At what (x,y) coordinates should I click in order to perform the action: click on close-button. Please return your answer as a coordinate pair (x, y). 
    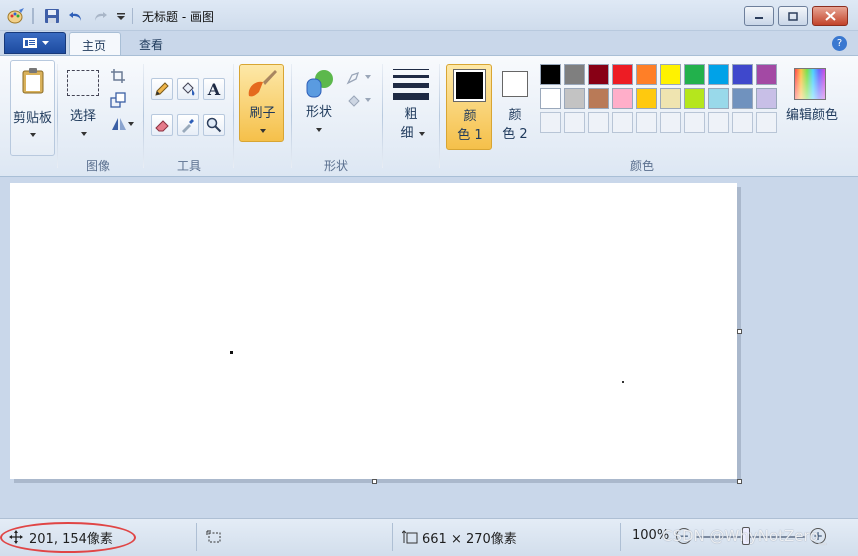
    Looking at the image, I should click on (830, 16).